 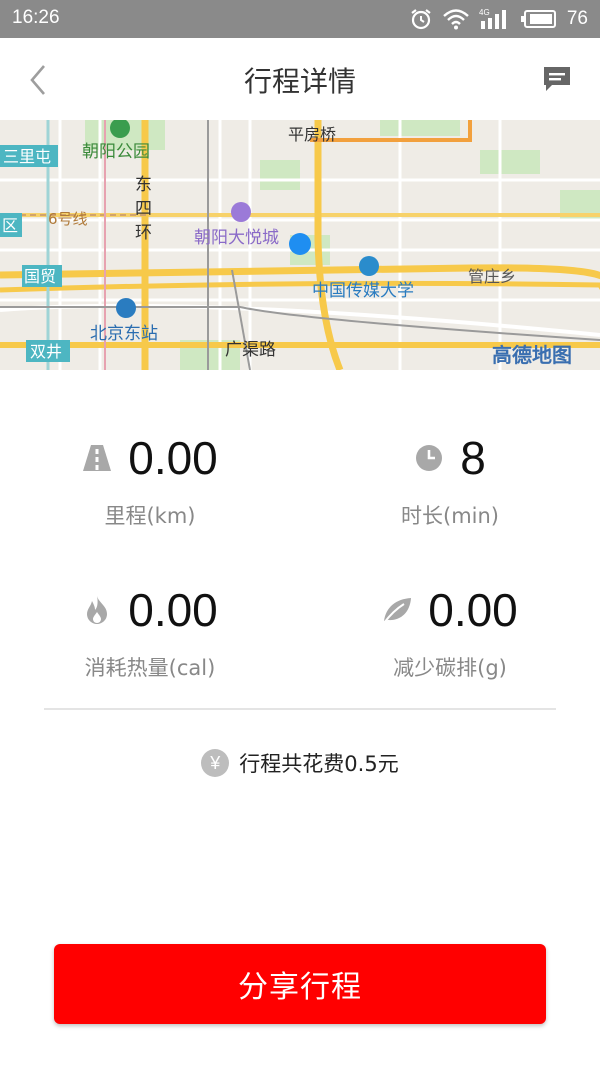 What do you see at coordinates (143, 185) in the screenshot?
I see `map-label-dongsihuan-1: 东` at bounding box center [143, 185].